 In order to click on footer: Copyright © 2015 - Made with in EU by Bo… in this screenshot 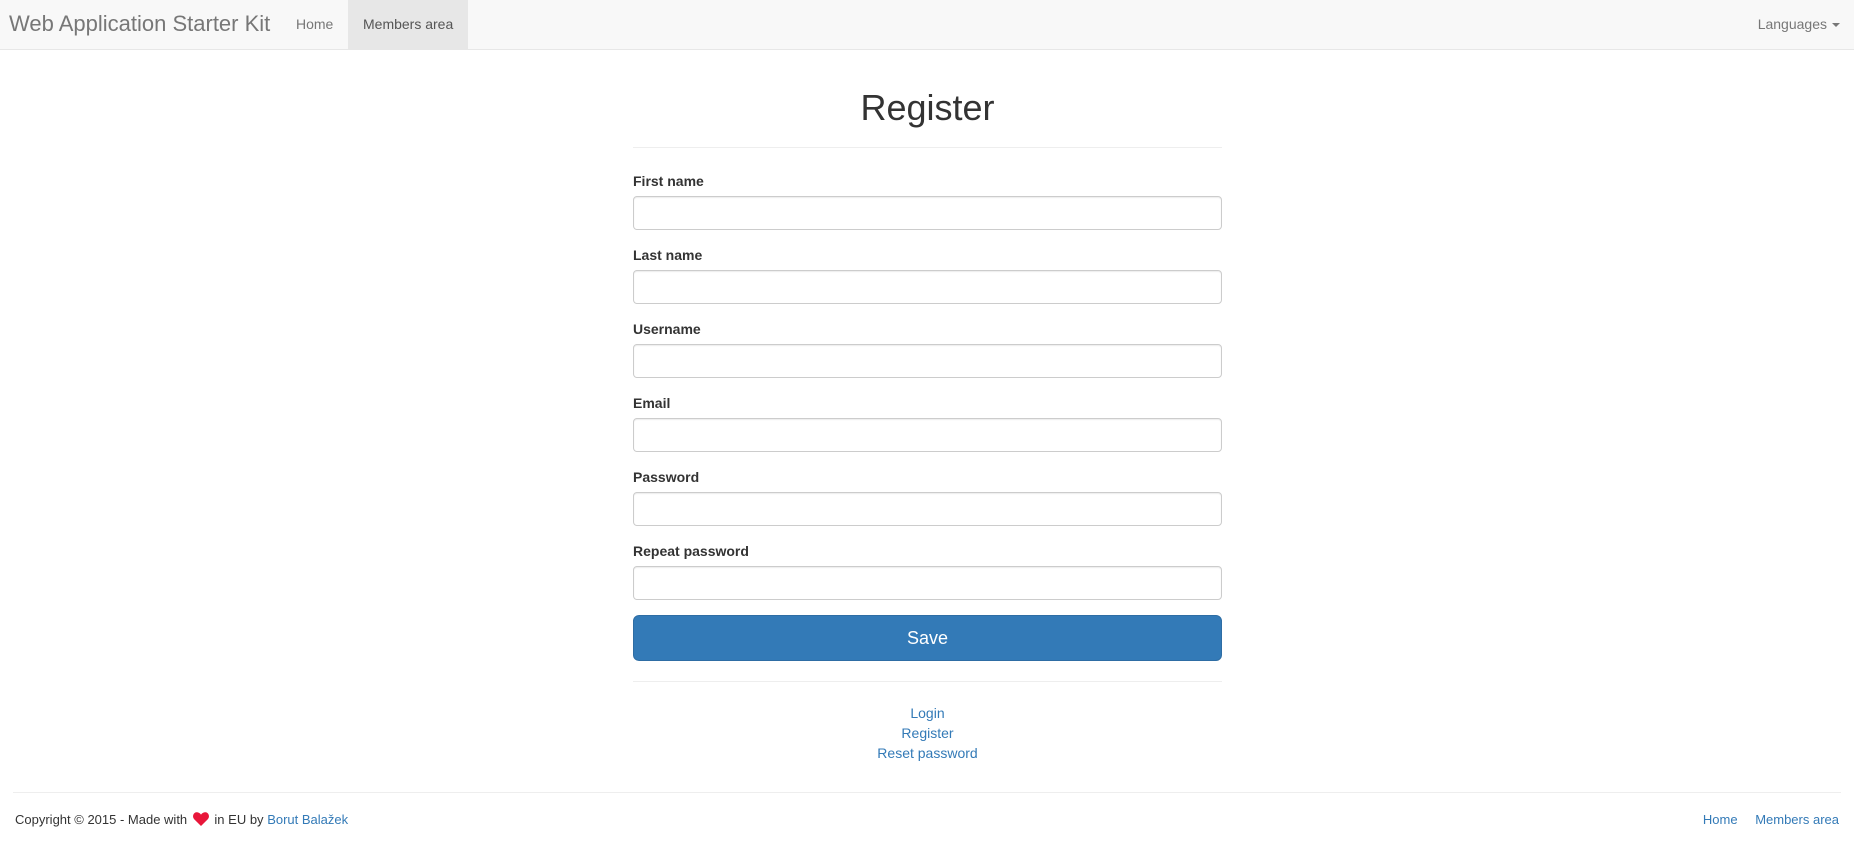, I will do `click(927, 809)`.